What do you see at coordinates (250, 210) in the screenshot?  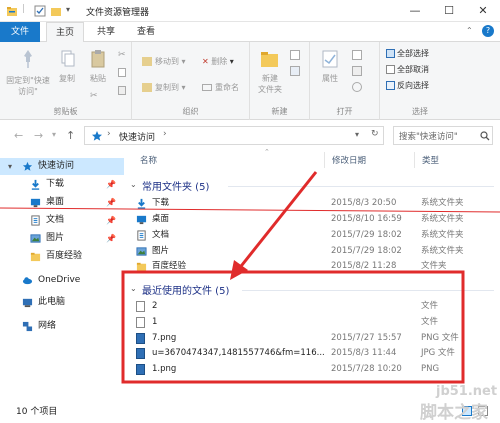 I see `annotation-red-line` at bounding box center [250, 210].